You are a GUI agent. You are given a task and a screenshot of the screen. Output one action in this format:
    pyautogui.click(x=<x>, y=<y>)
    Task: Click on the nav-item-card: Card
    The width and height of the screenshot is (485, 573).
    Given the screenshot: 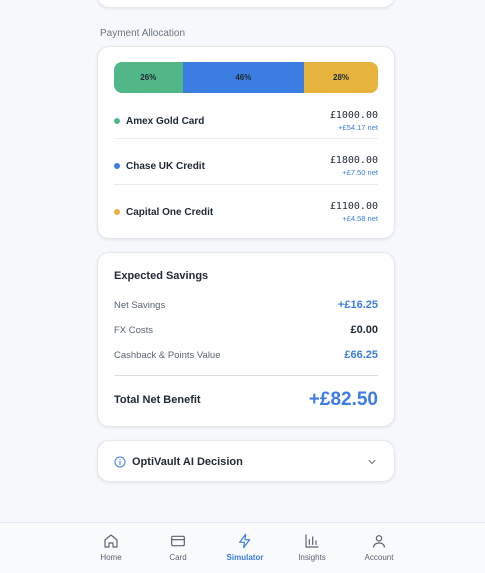 What is the action you would take?
    pyautogui.click(x=178, y=547)
    